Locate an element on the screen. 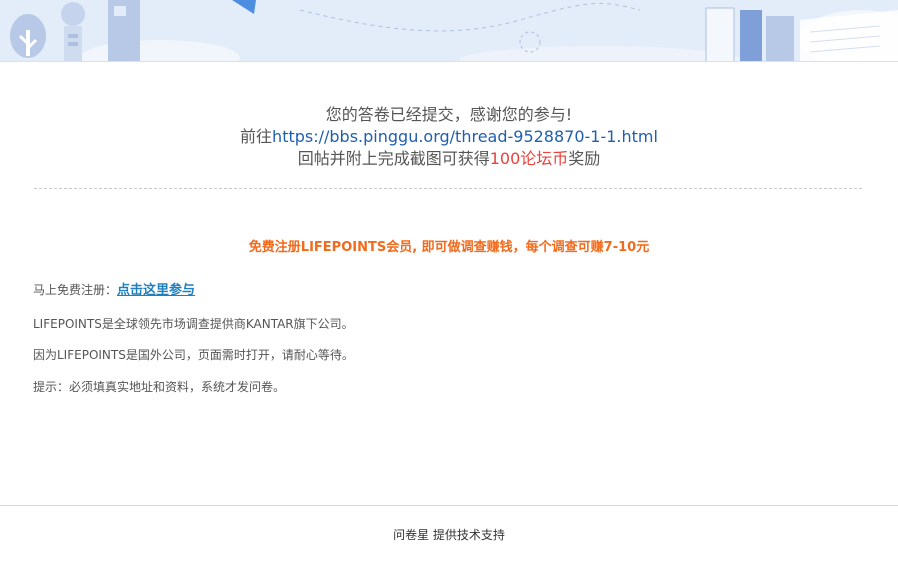 The width and height of the screenshot is (898, 562). tower-icon is located at coordinates (73, 31).